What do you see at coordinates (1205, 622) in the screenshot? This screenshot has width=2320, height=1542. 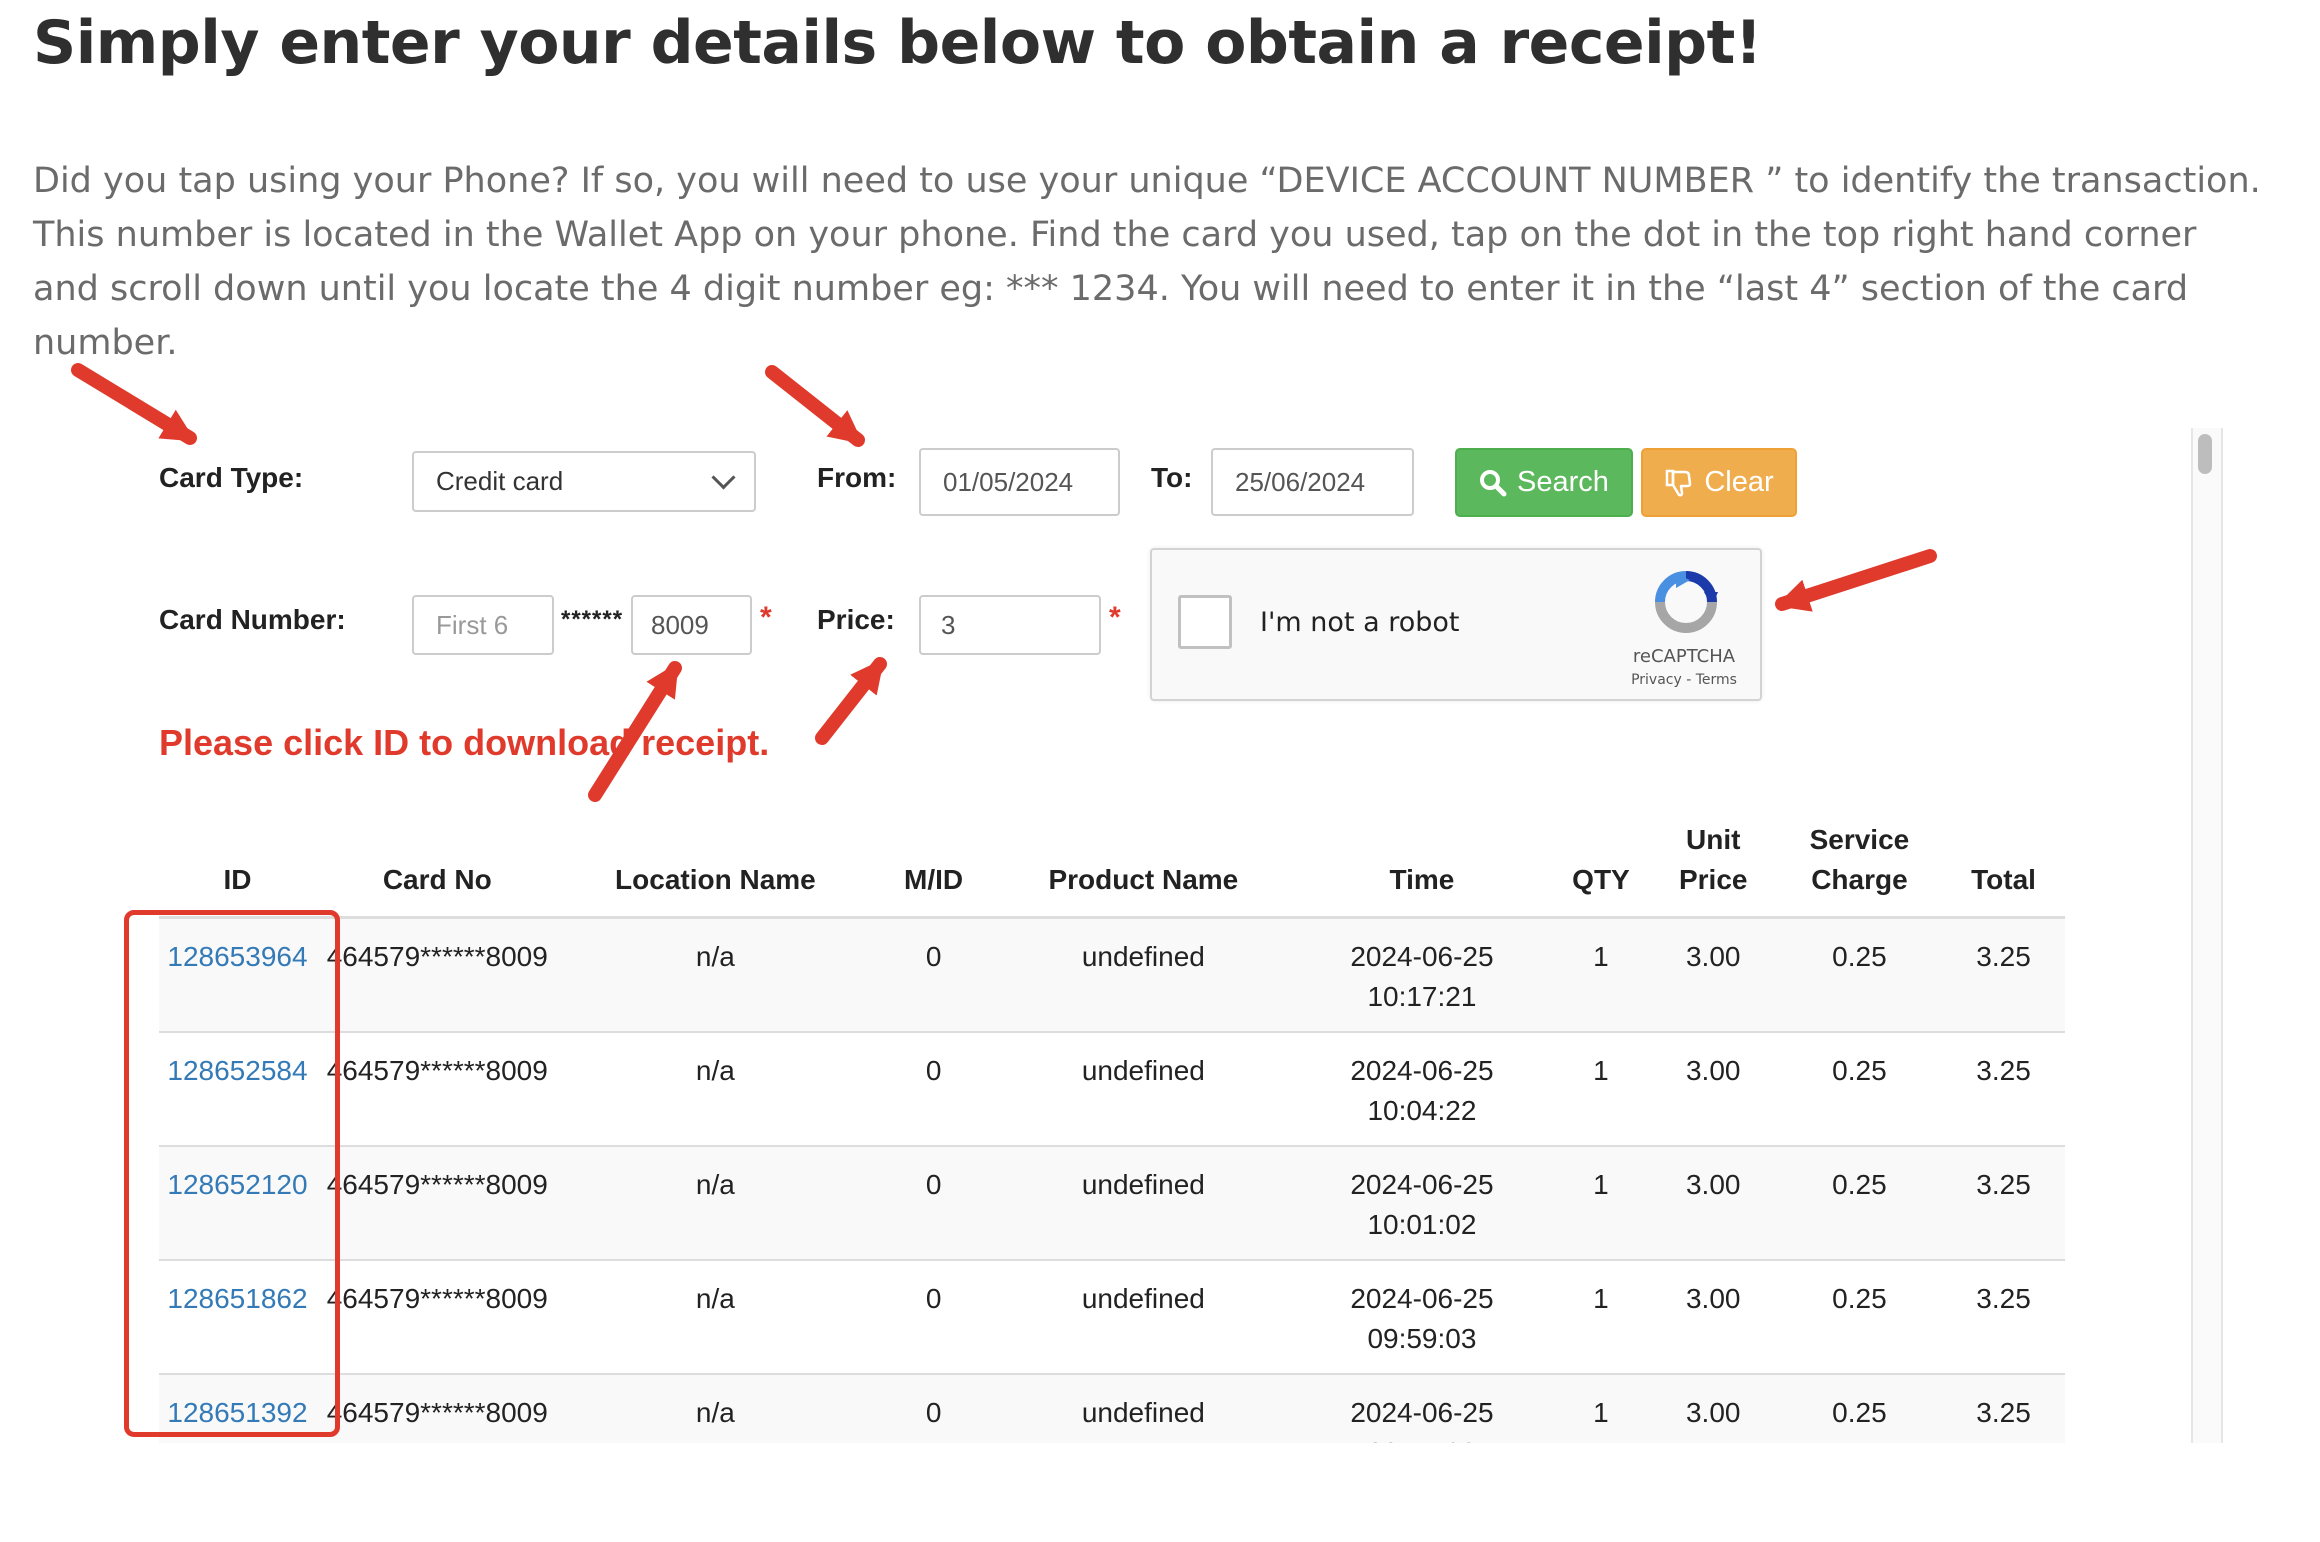 I see `recaptcha-checkbox` at bounding box center [1205, 622].